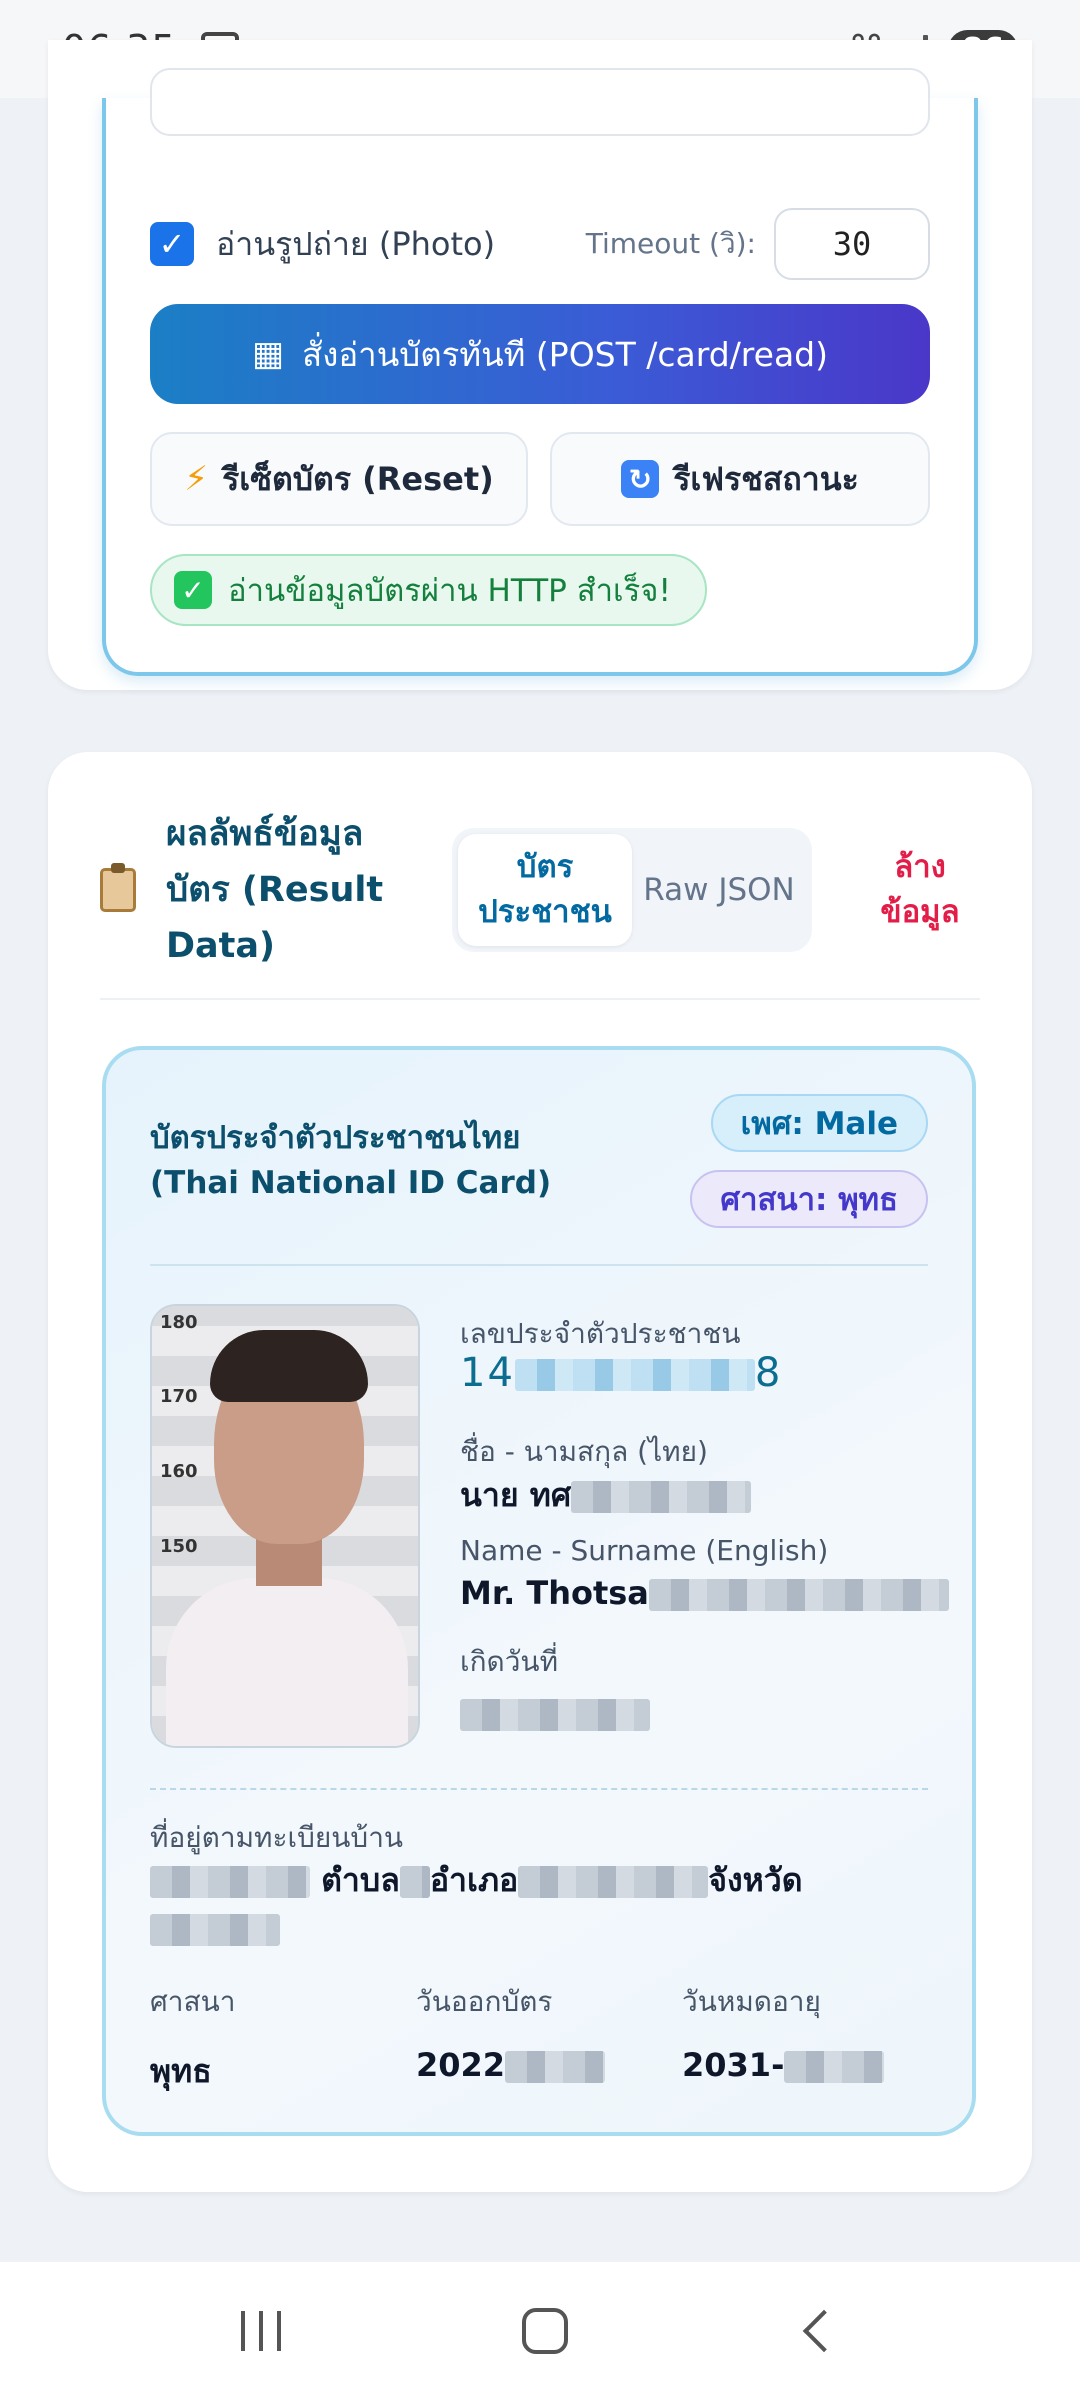 The height and width of the screenshot is (2400, 1080). I want to click on expiry-date-label: วันหมดอายุ, so click(751, 2001).